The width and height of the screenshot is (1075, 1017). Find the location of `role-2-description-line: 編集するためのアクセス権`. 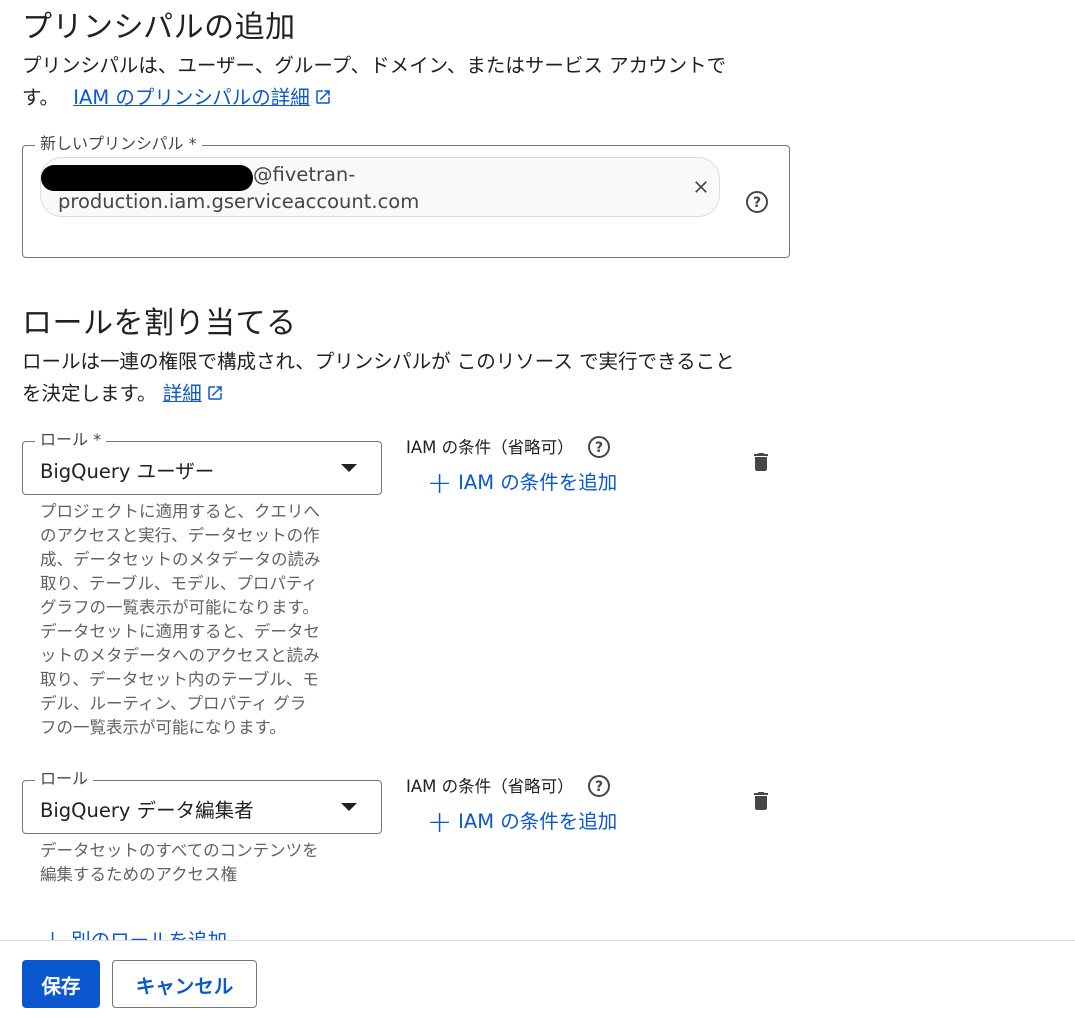

role-2-description-line: 編集するためのアクセス権 is located at coordinates (139, 874).